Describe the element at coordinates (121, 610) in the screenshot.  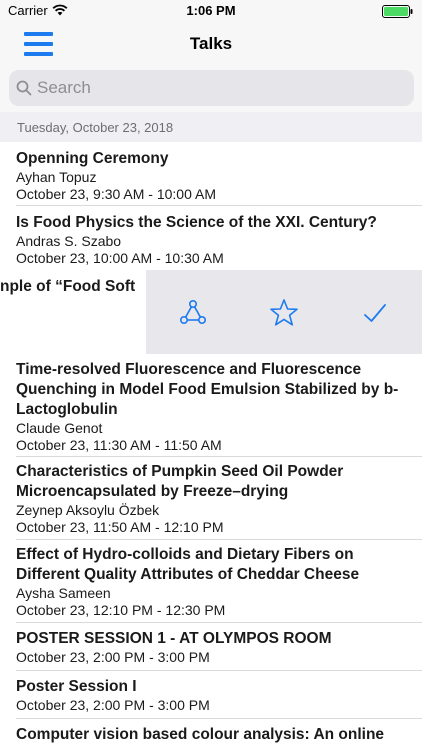
I see `talk-time: October 23, 12:10 PM - 12:30 PM` at that location.